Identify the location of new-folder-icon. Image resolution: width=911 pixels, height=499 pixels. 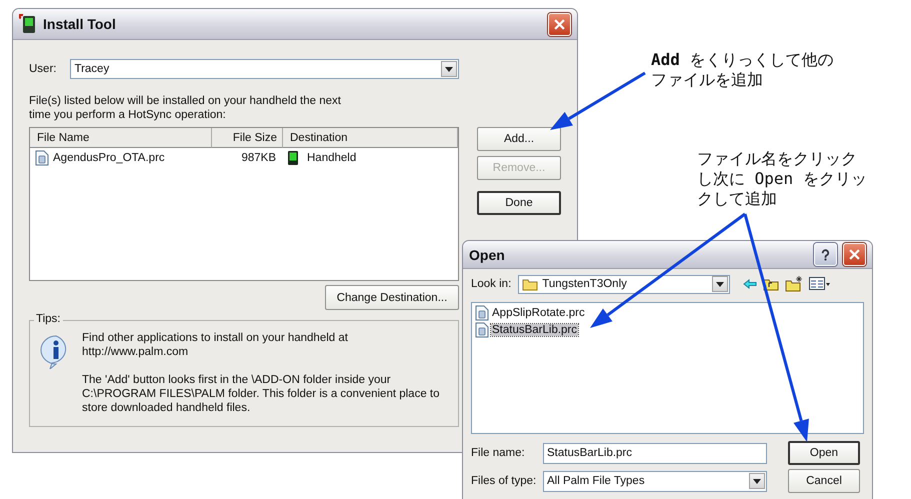
(794, 284).